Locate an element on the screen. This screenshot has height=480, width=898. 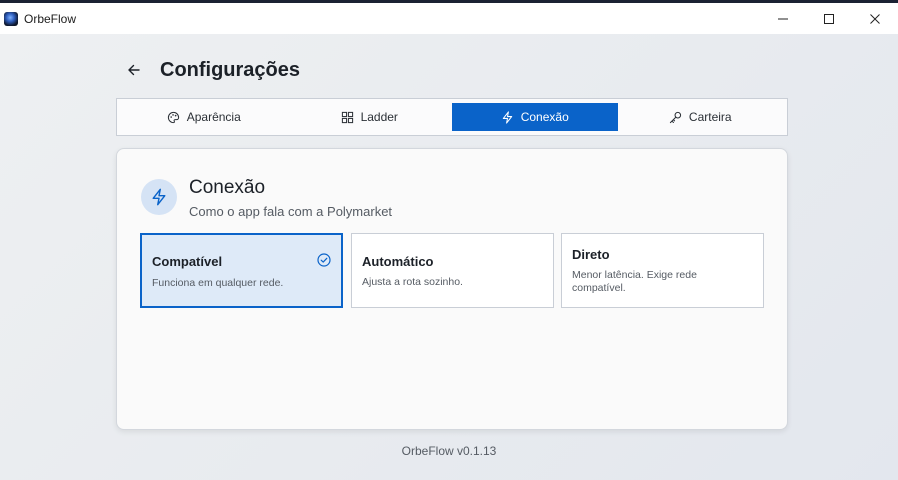
app-logo-icon is located at coordinates (11, 18).